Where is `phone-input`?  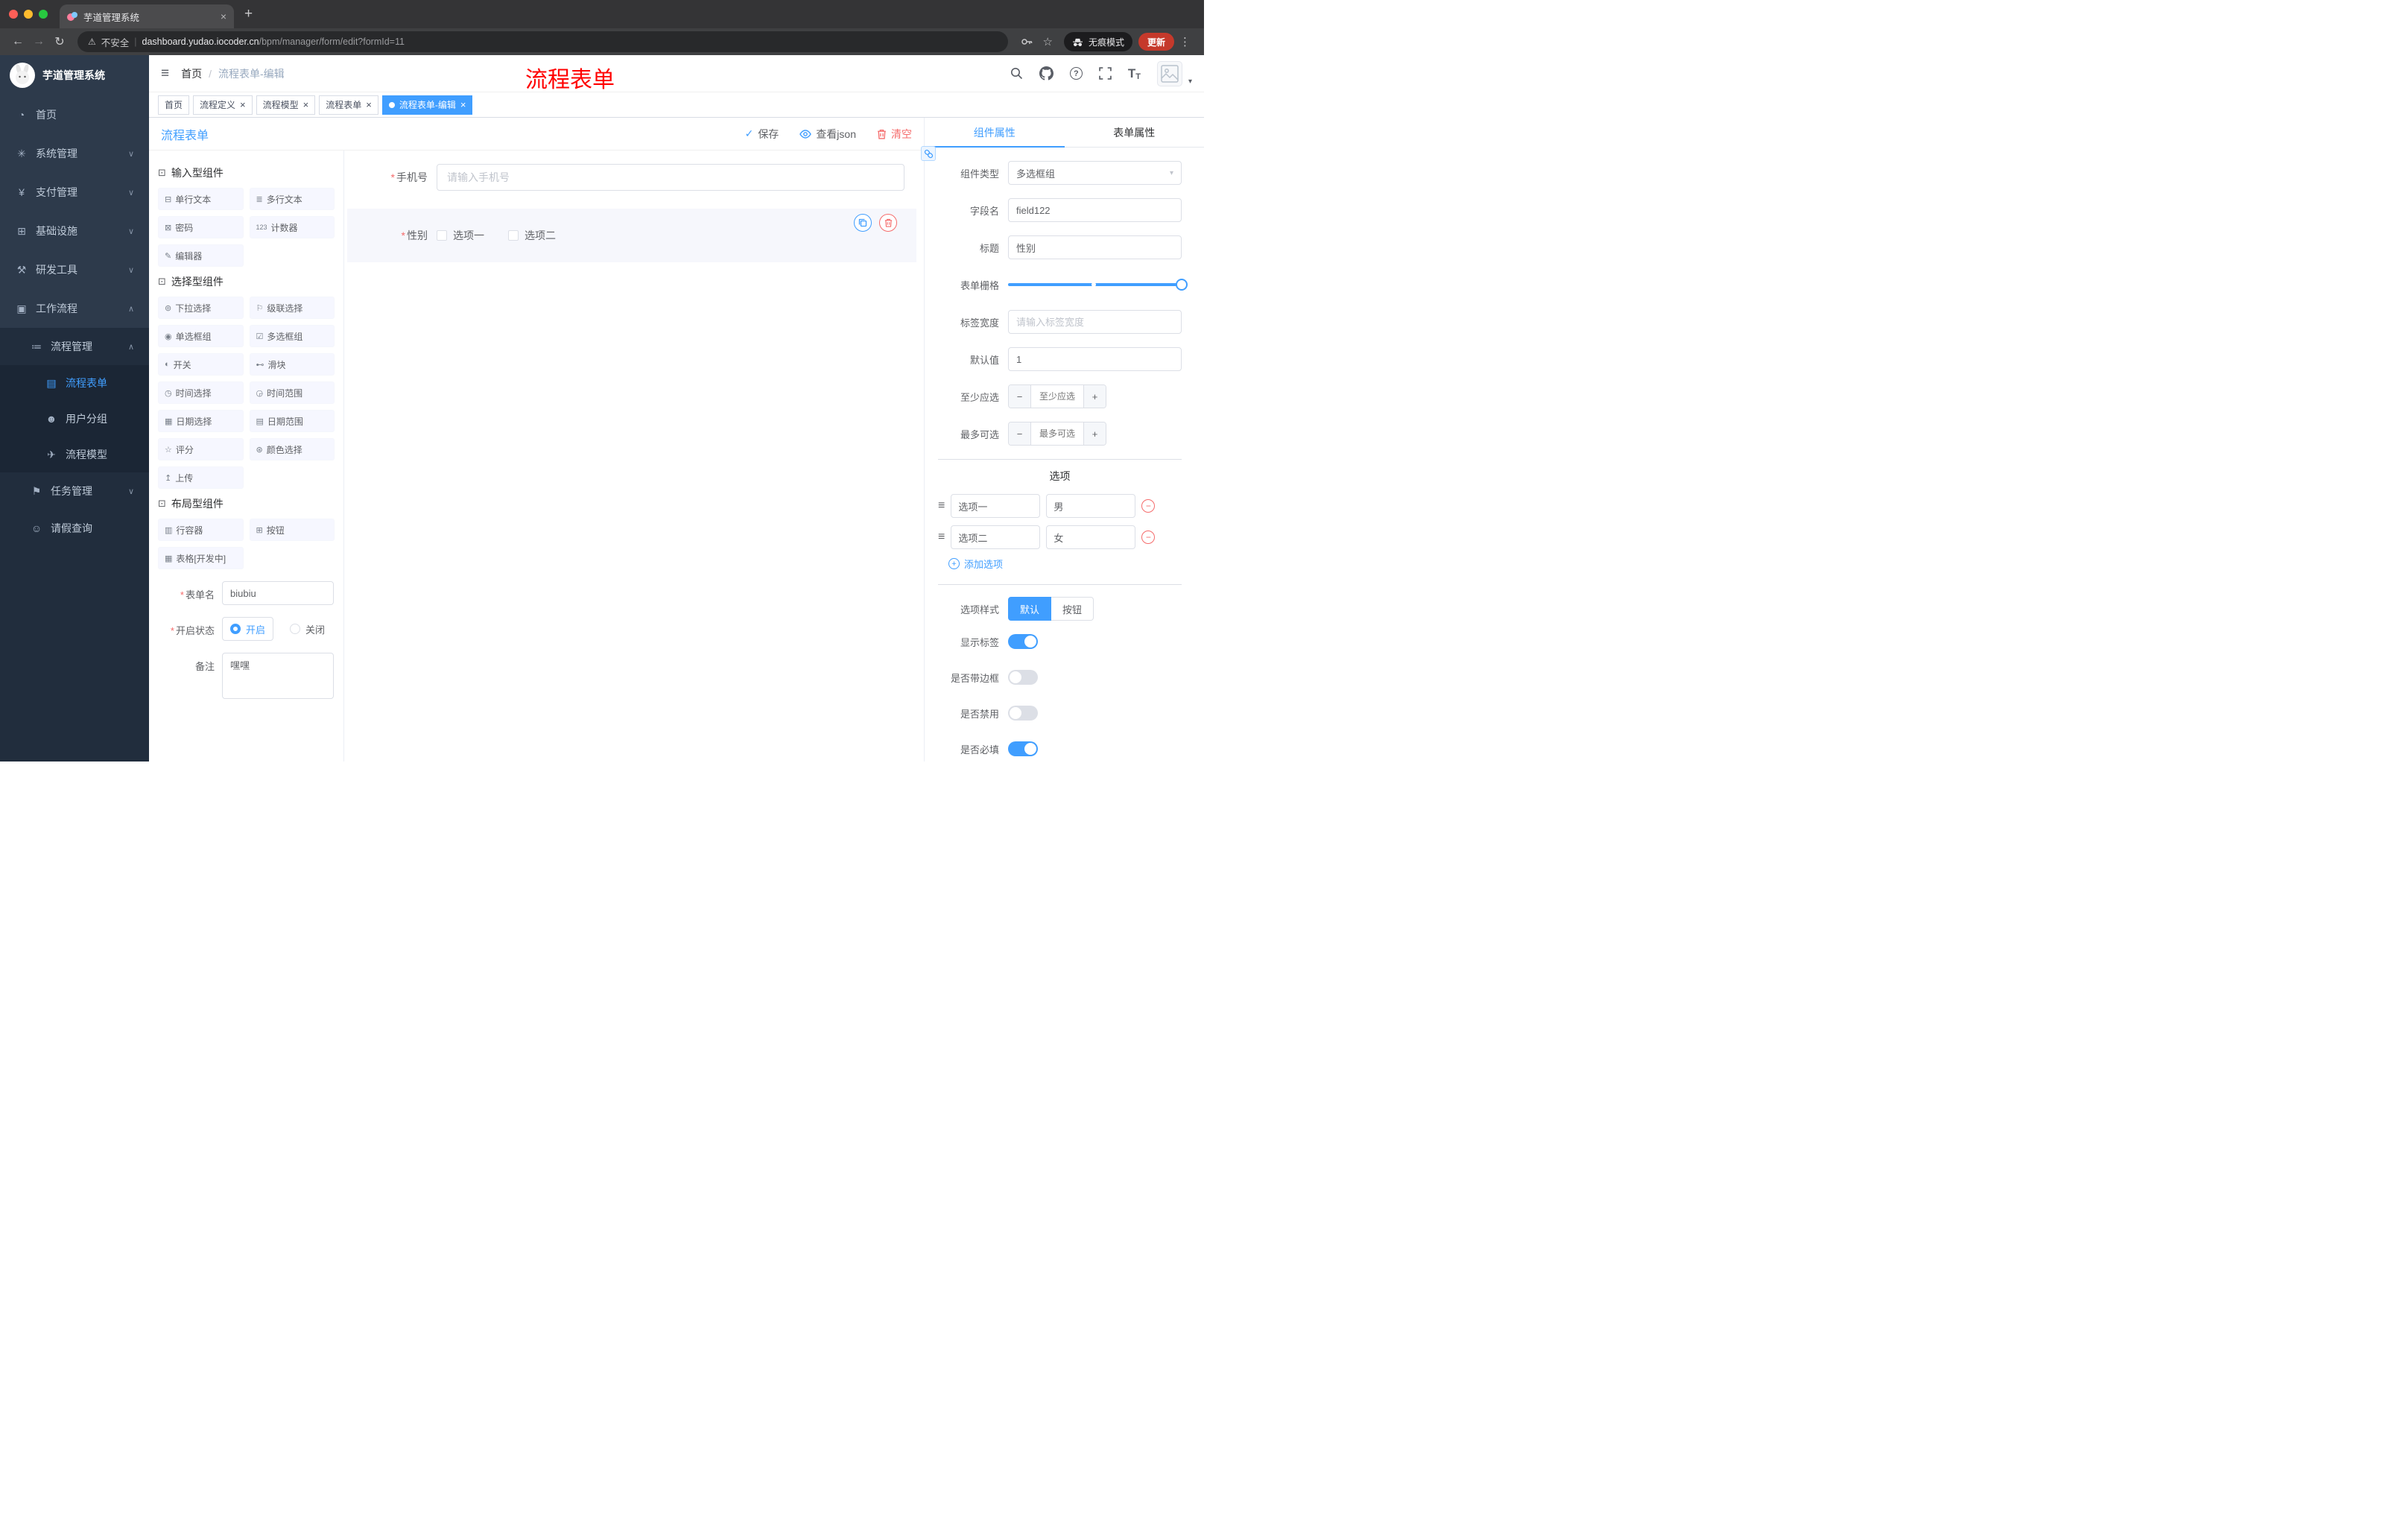 phone-input is located at coordinates (670, 178).